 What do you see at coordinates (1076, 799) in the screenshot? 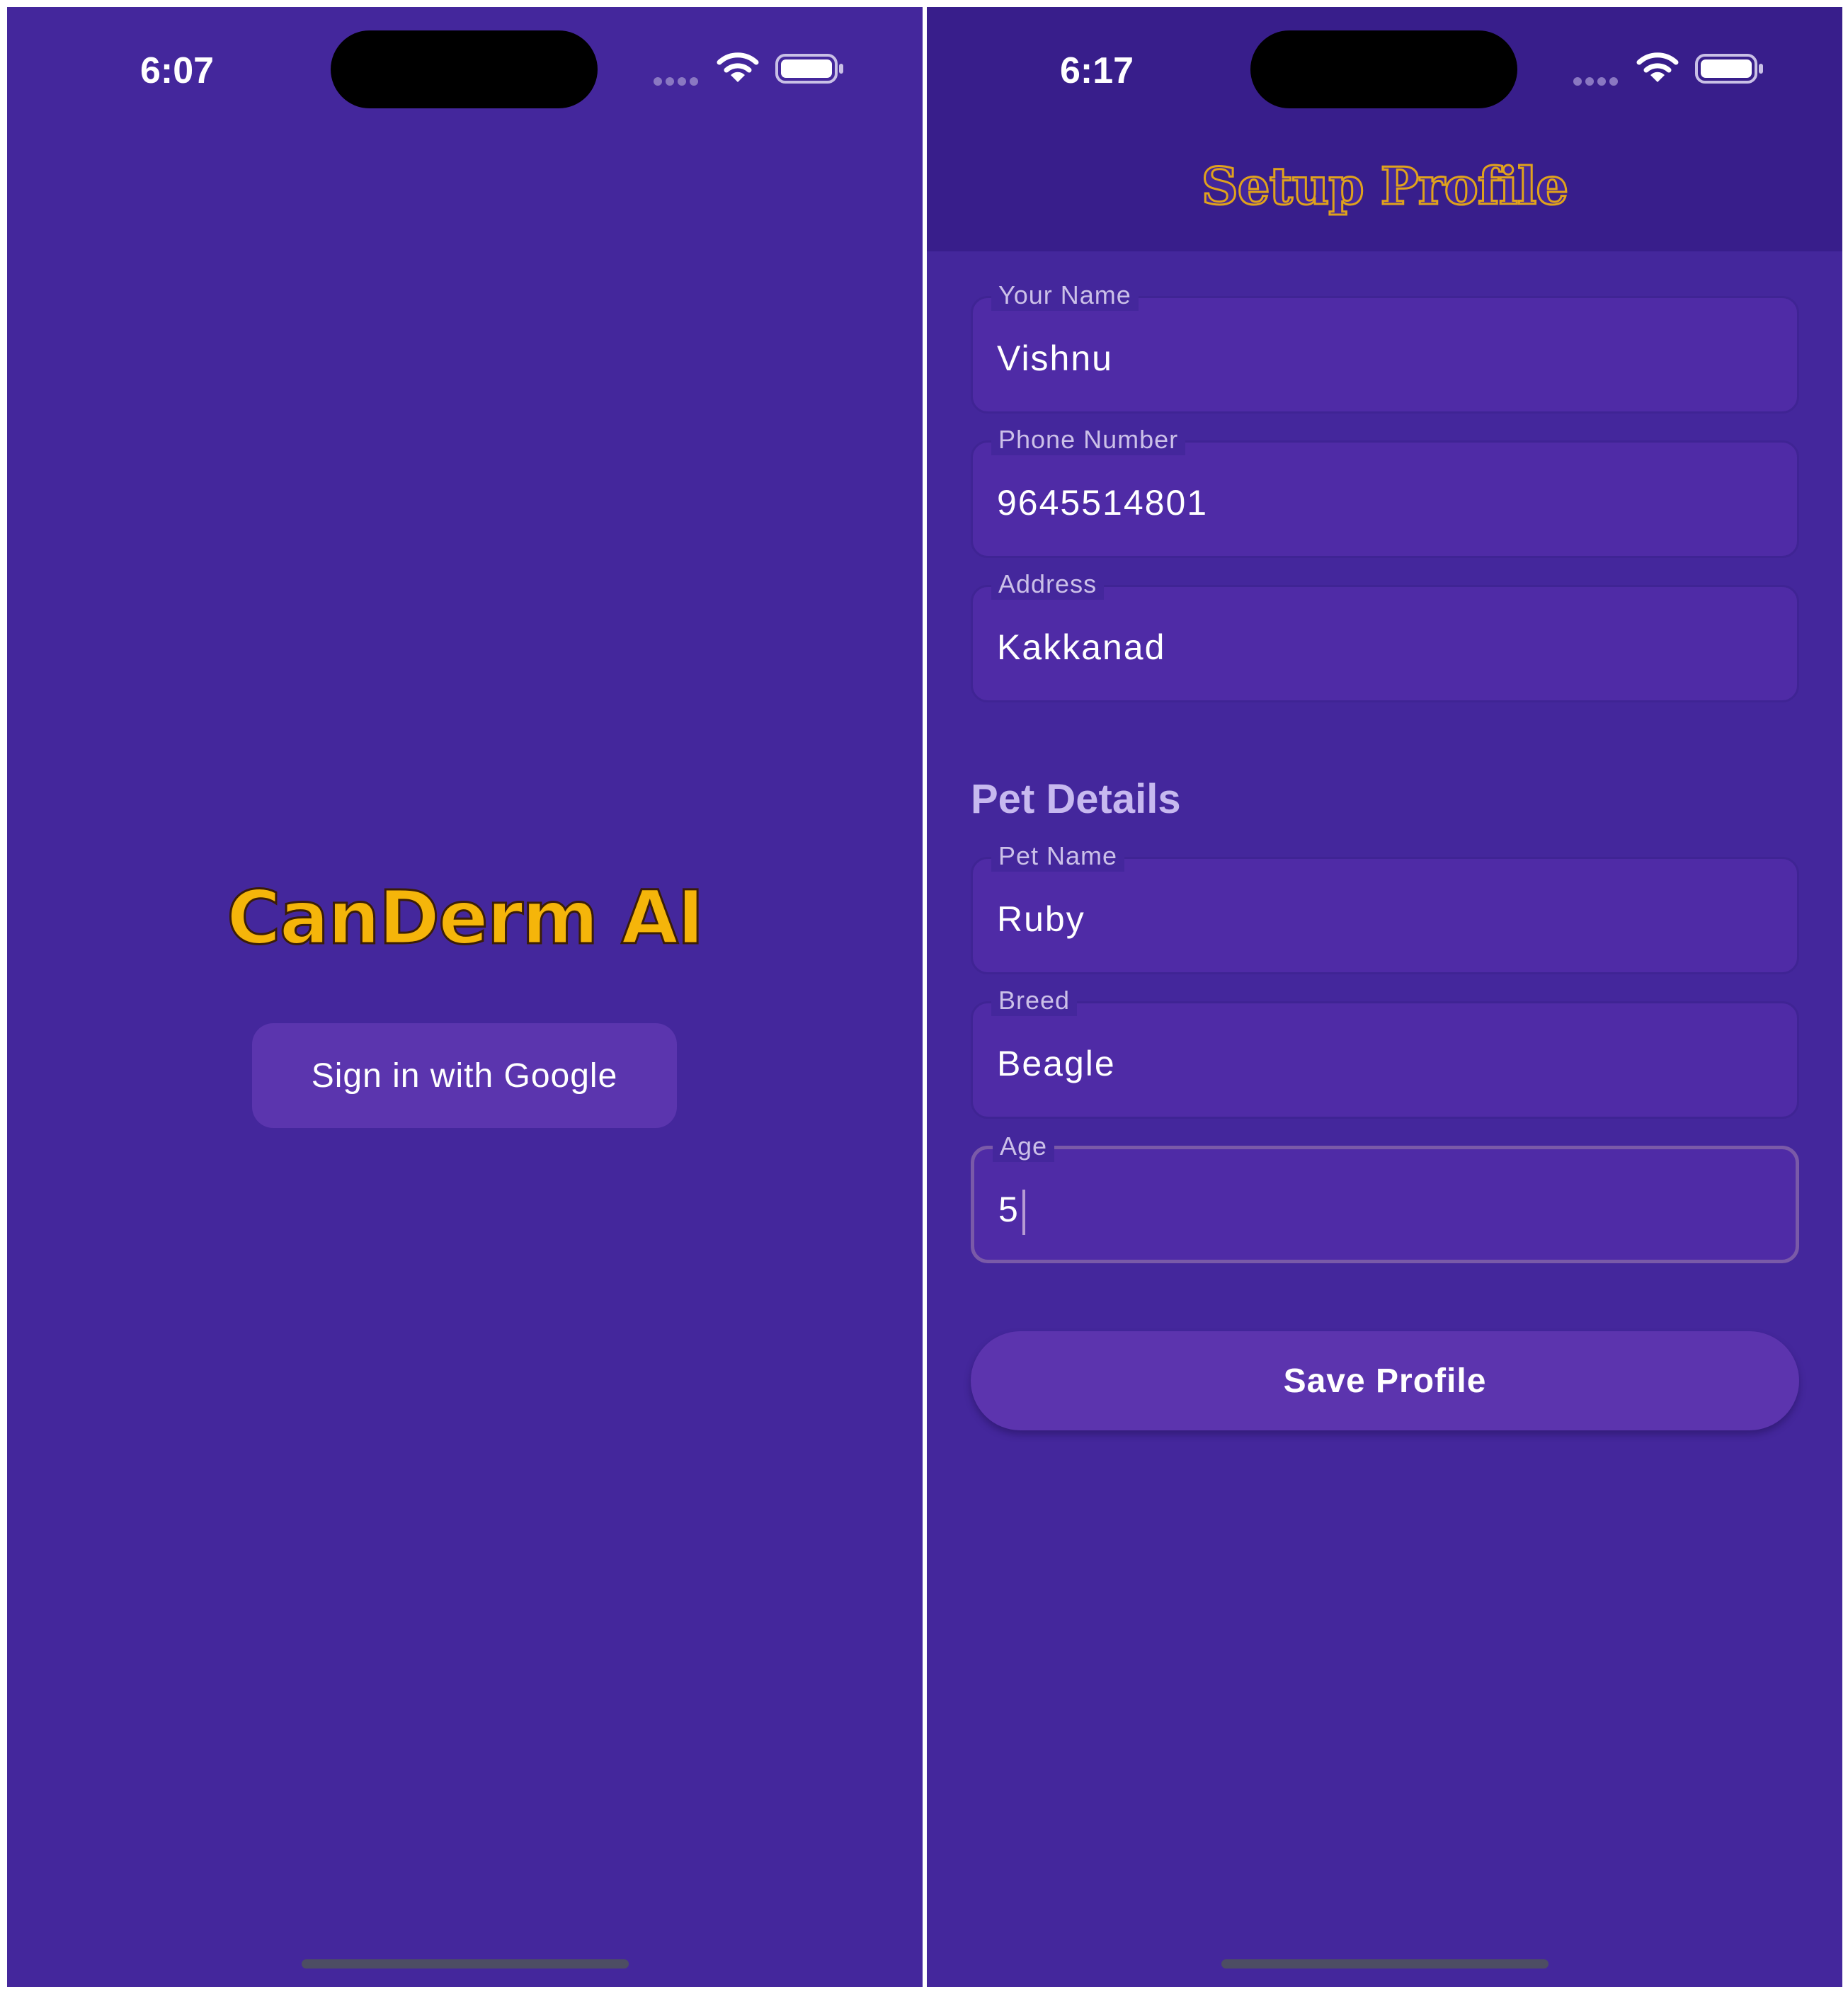
I see `pet-details-heading: Pet Details` at bounding box center [1076, 799].